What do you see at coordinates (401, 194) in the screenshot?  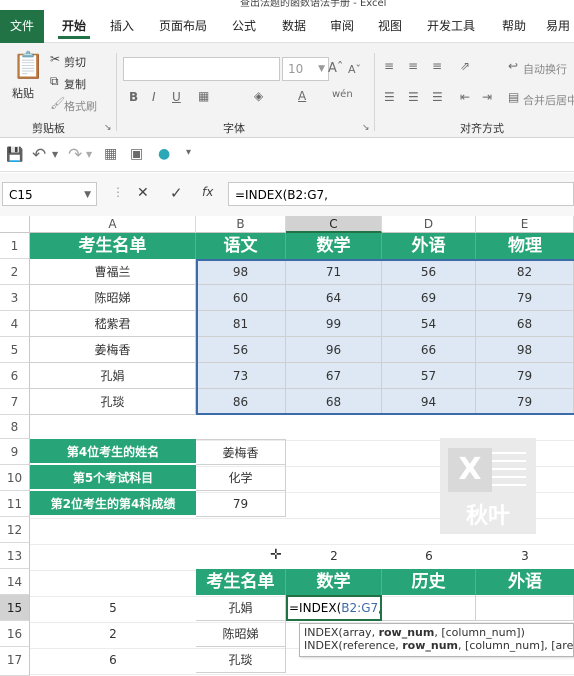 I see `formula-input: =INDEX(B2:G7,` at bounding box center [401, 194].